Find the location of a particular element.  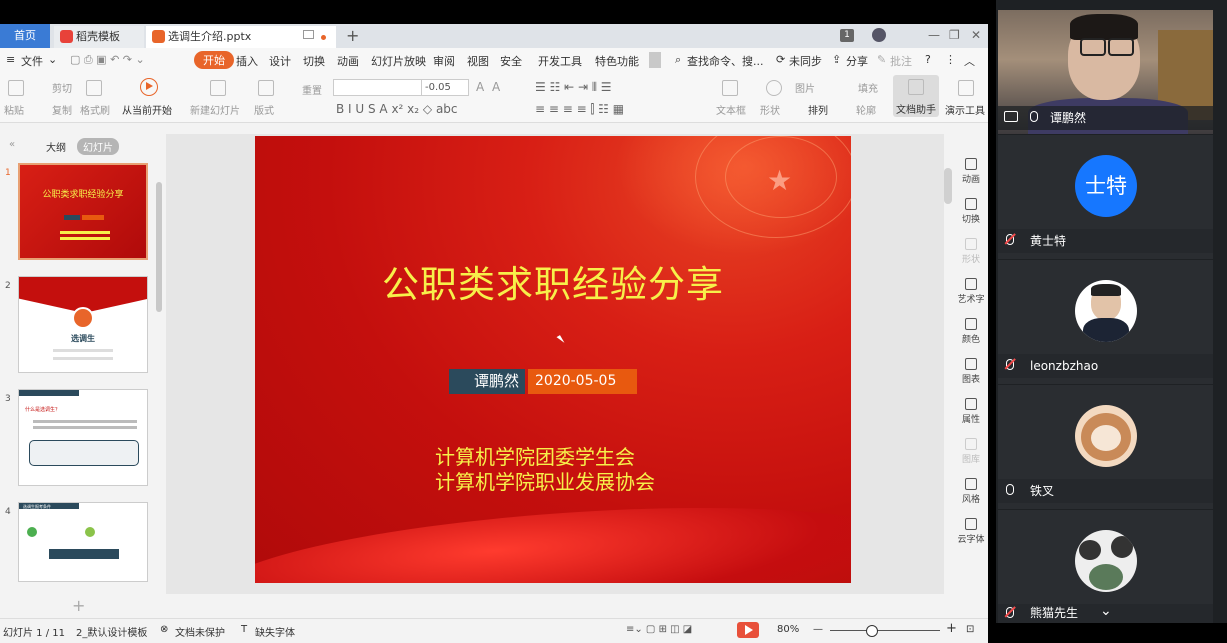

tab-slides: 幻灯片 is located at coordinates (98, 146).